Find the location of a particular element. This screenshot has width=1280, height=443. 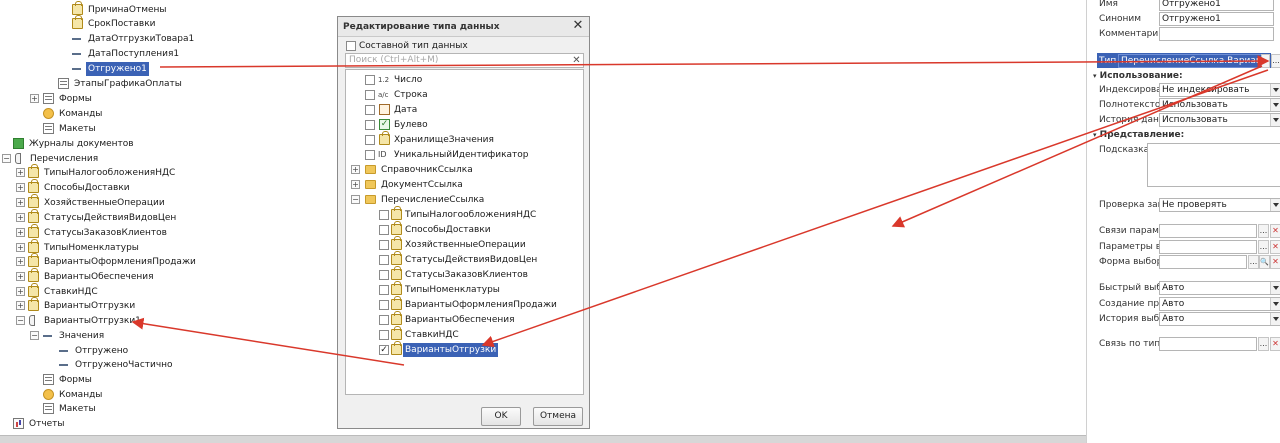

fill-check-select: Не проверять is located at coordinates (1219, 205).